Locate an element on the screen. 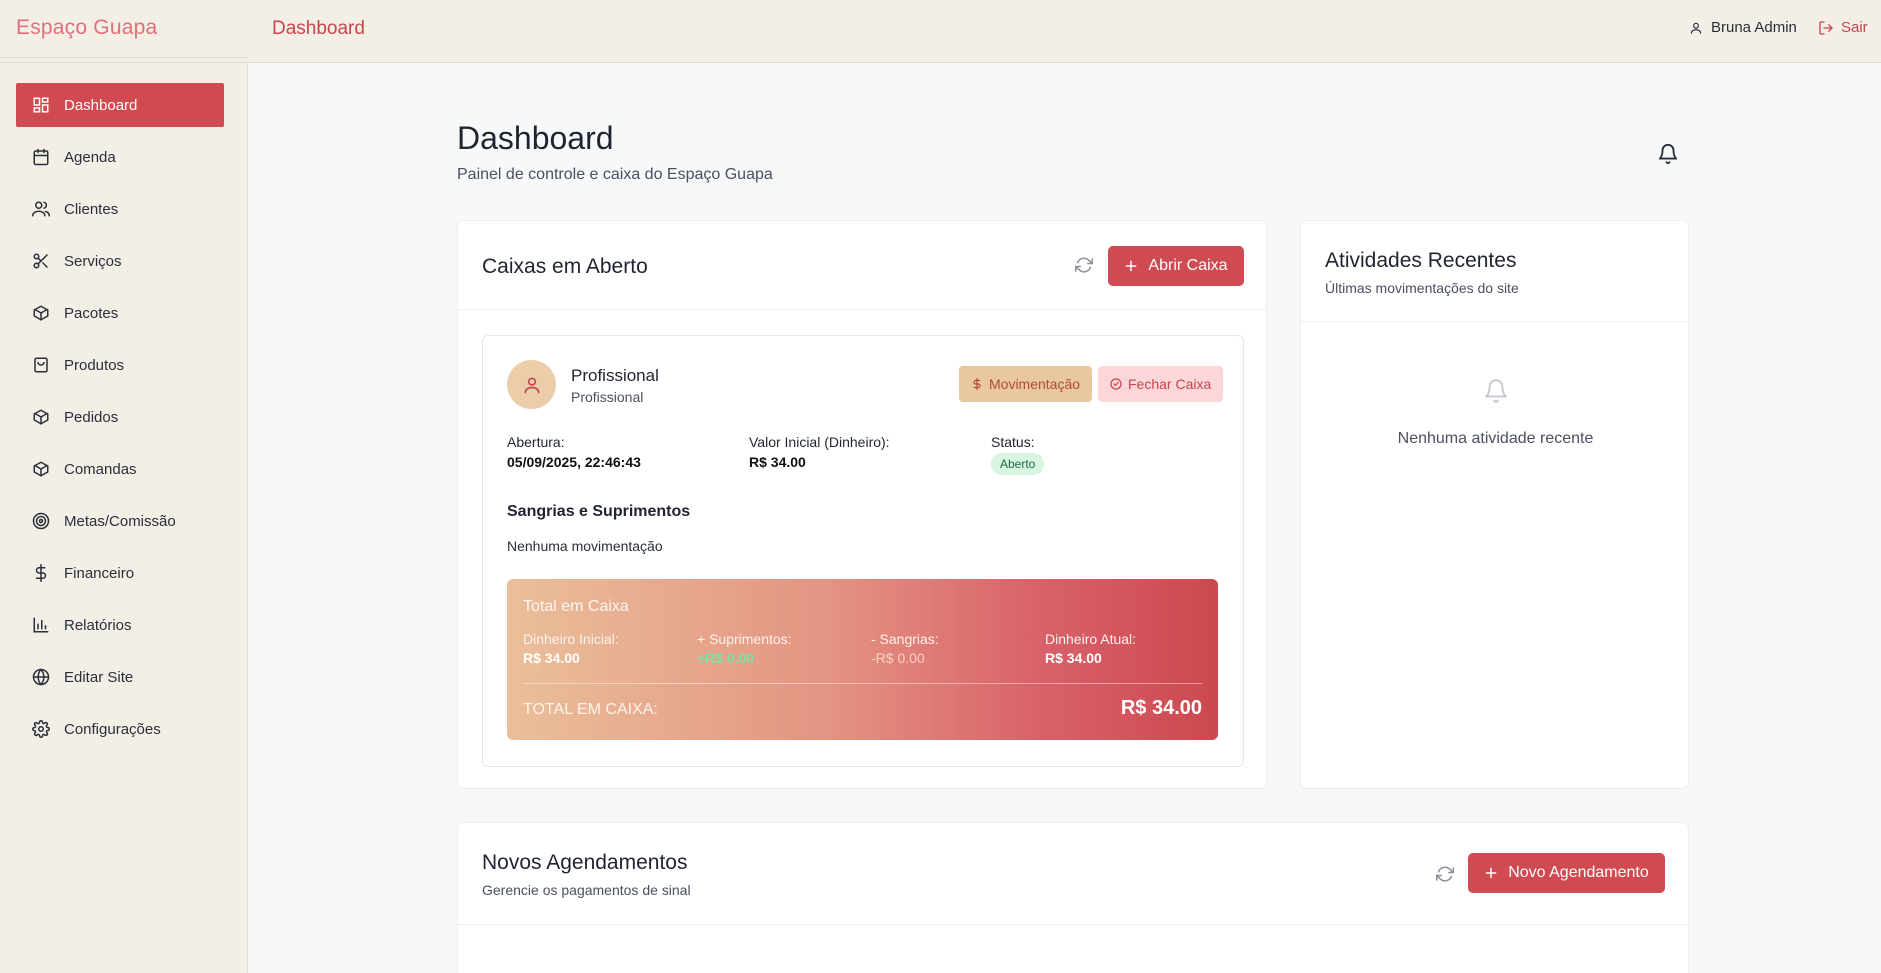 This screenshot has width=1881, height=973. current-cash: Dinheiro Atual: R$ 34.00 is located at coordinates (1090, 648).